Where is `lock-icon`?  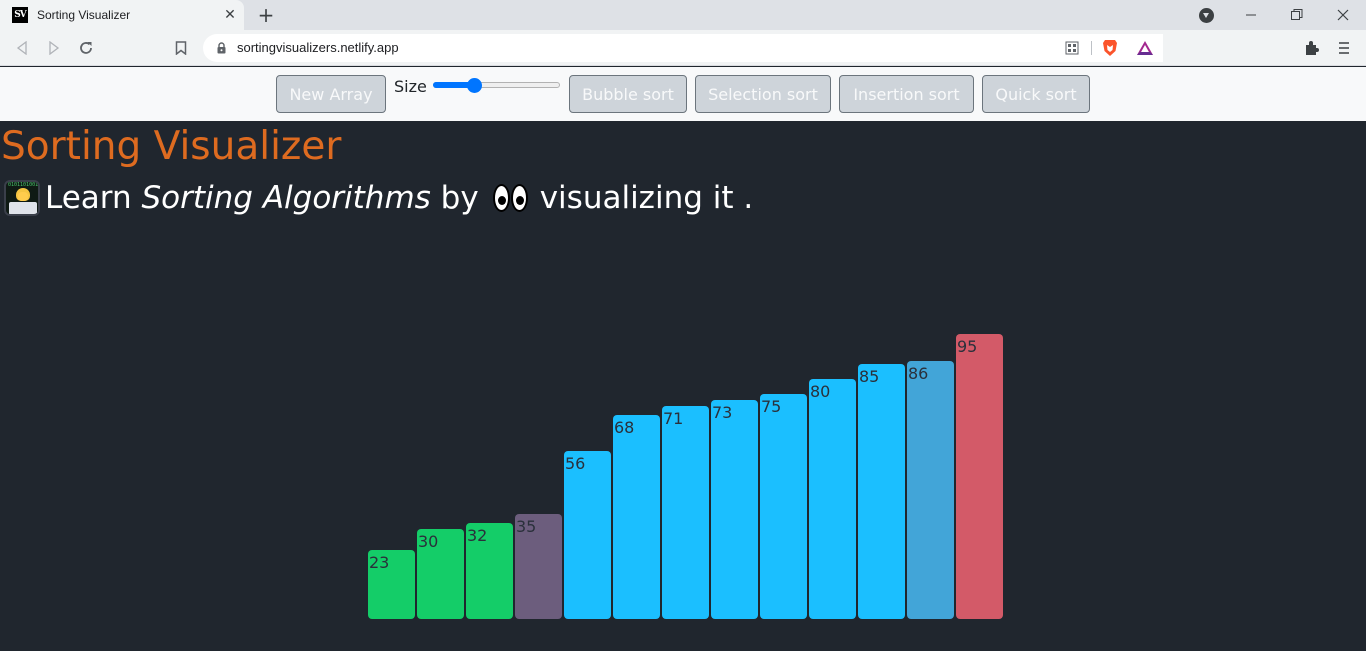 lock-icon is located at coordinates (221, 48).